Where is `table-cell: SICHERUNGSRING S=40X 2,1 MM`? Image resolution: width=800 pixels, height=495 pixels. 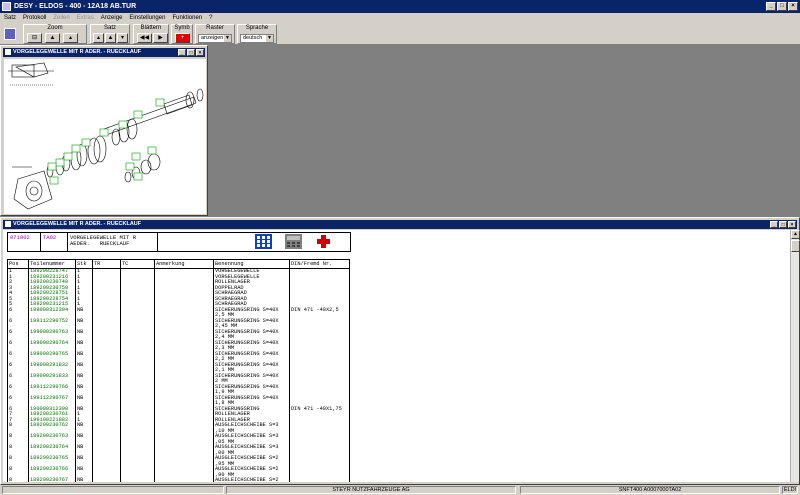
table-cell: SICHERUNGSRING S=40X 2,1 MM is located at coordinates (251, 368).